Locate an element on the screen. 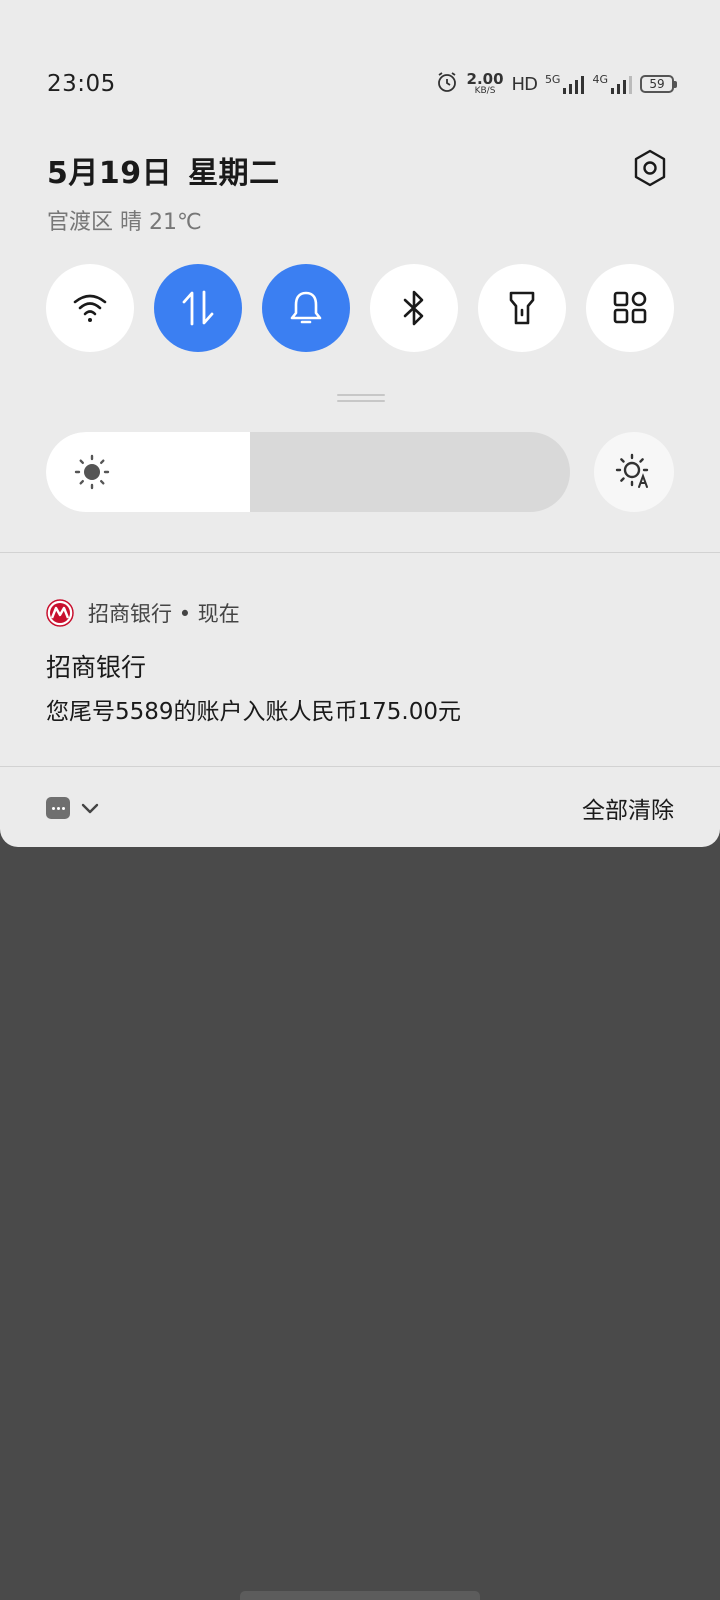  more-tiles-toggle is located at coordinates (630, 308).